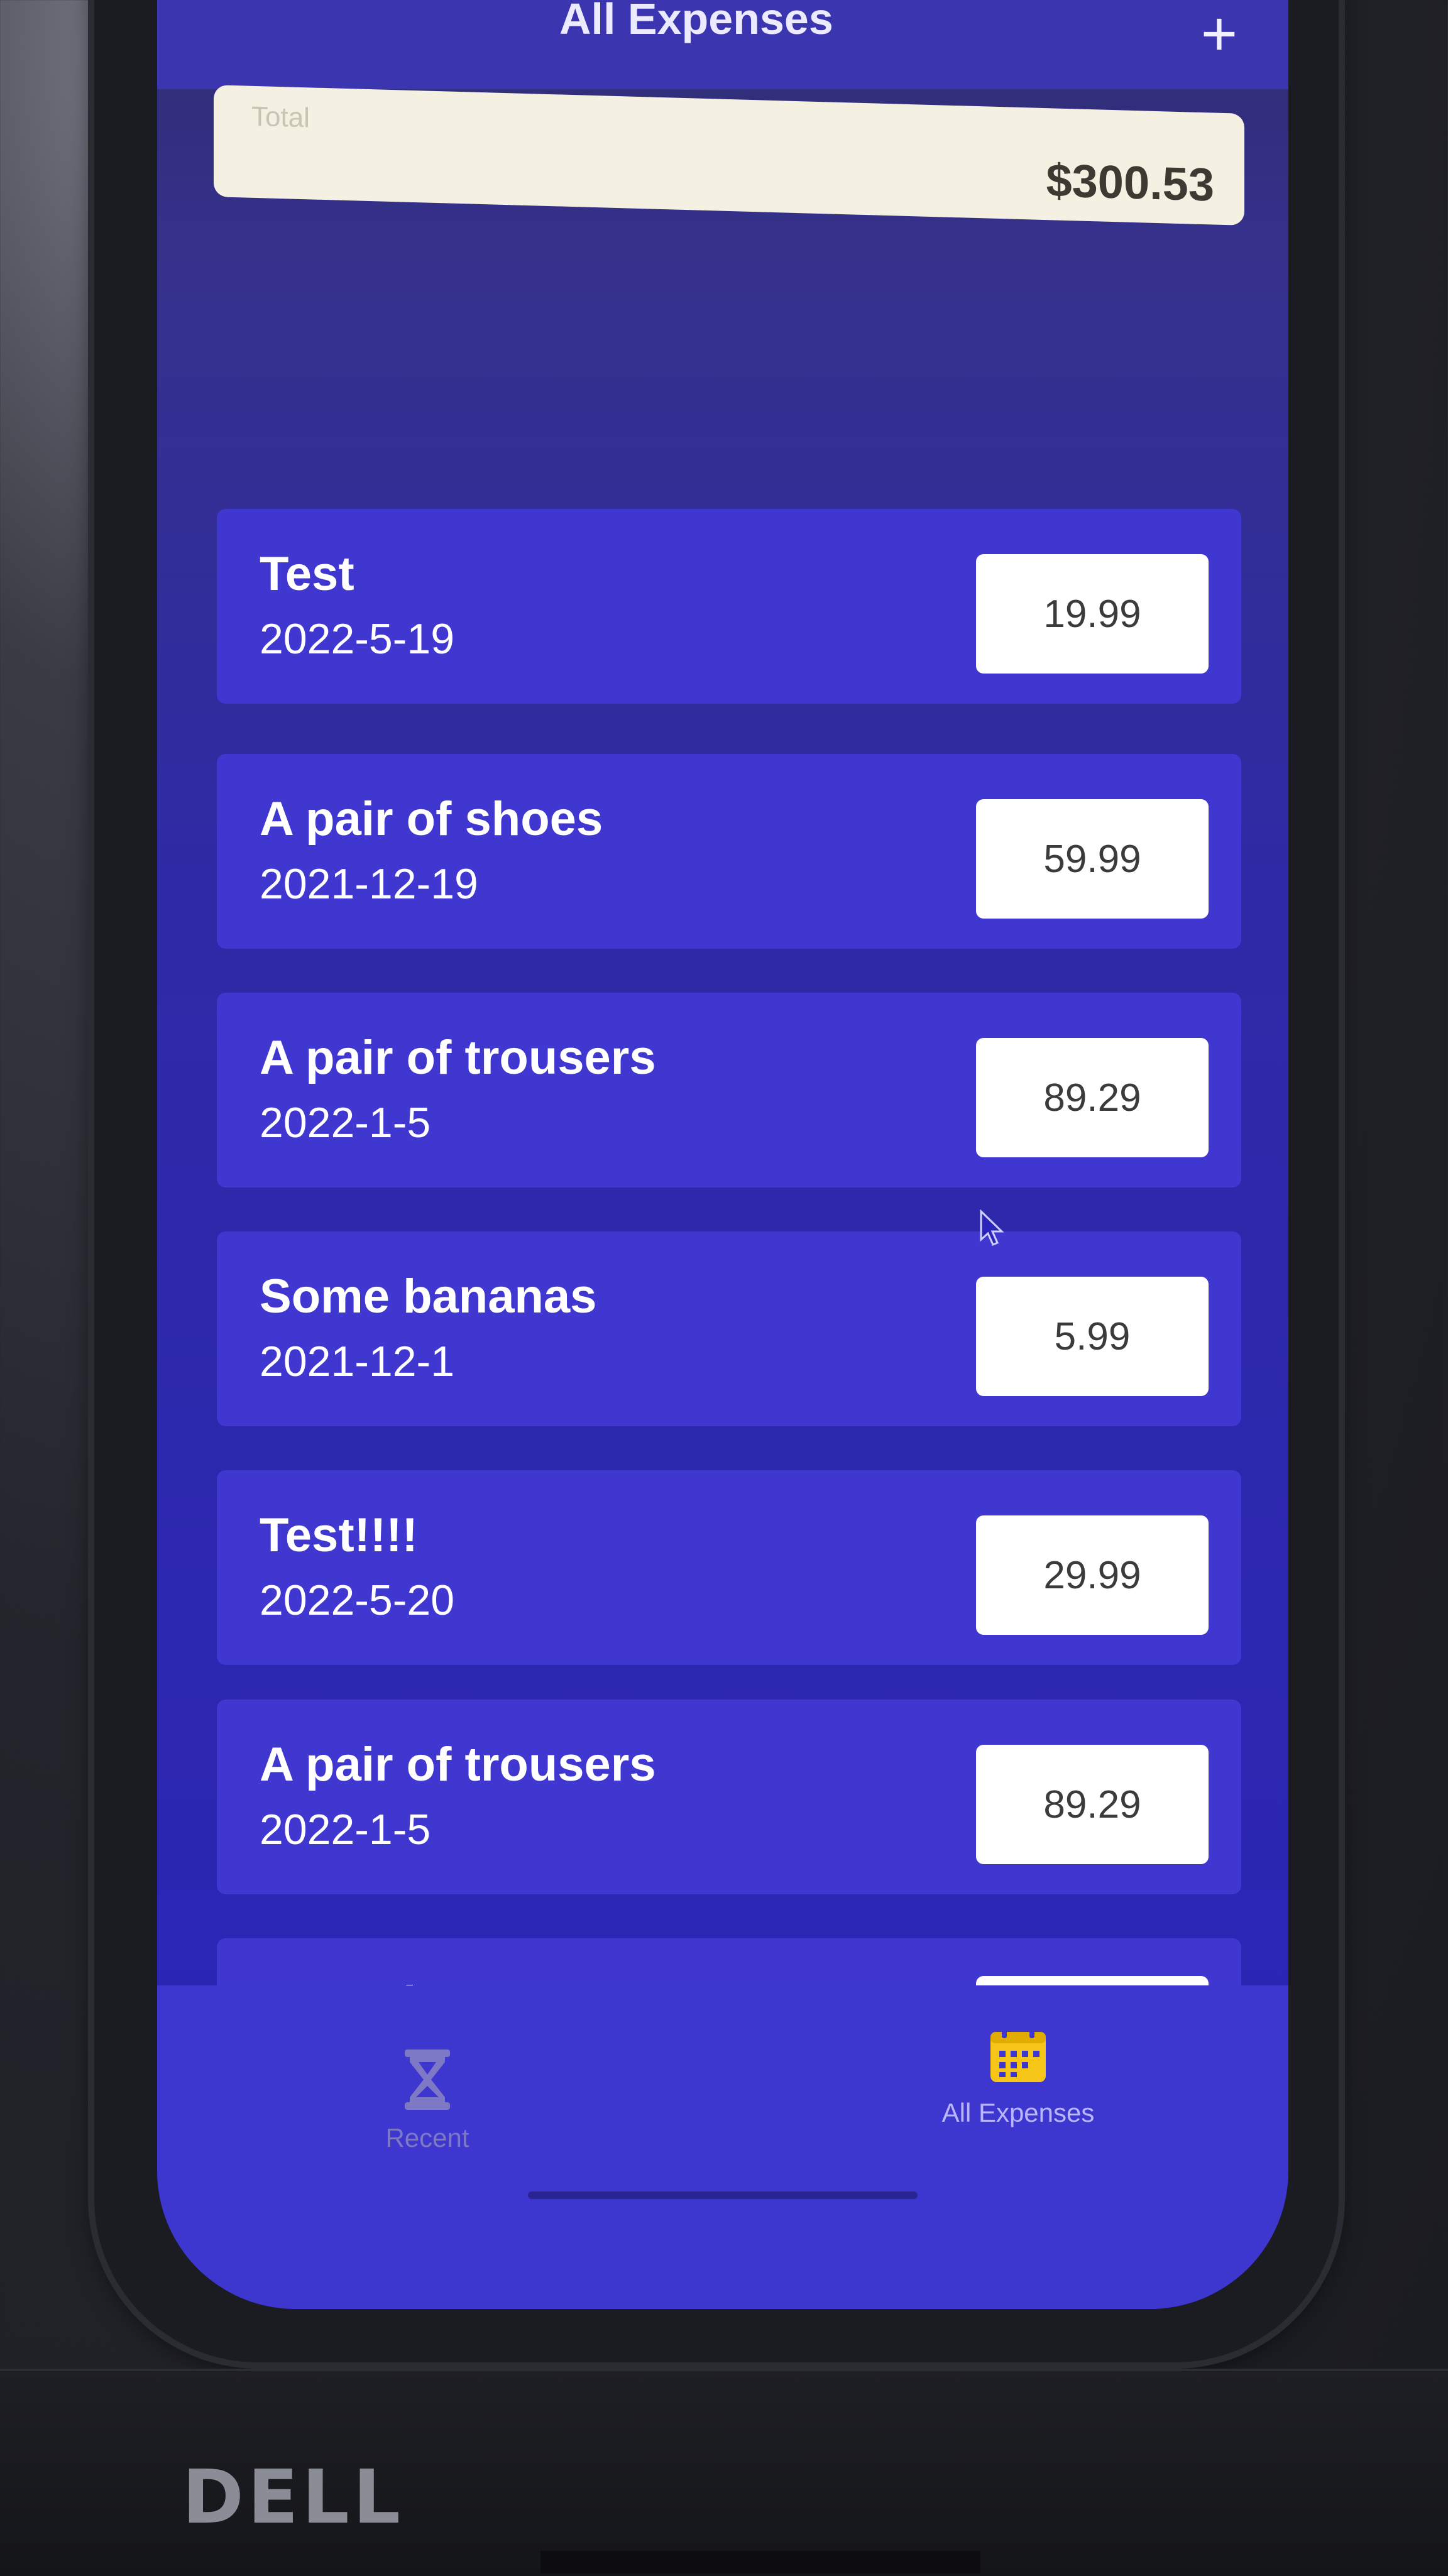 Image resolution: width=1448 pixels, height=2576 pixels. I want to click on expense-item: Some bananas 2021-12-1 5.99, so click(729, 1328).